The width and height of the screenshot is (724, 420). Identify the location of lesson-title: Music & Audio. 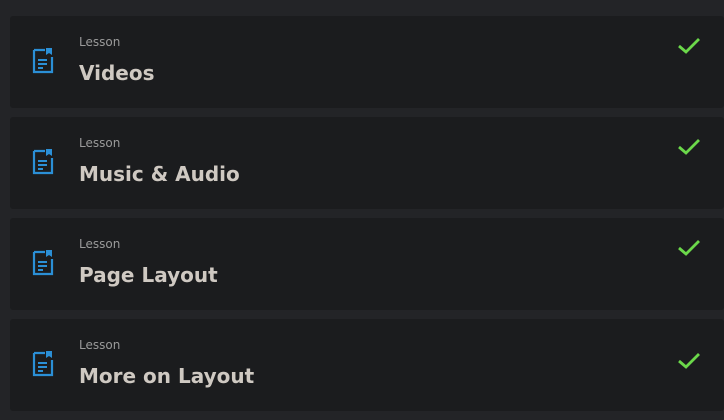
(159, 174).